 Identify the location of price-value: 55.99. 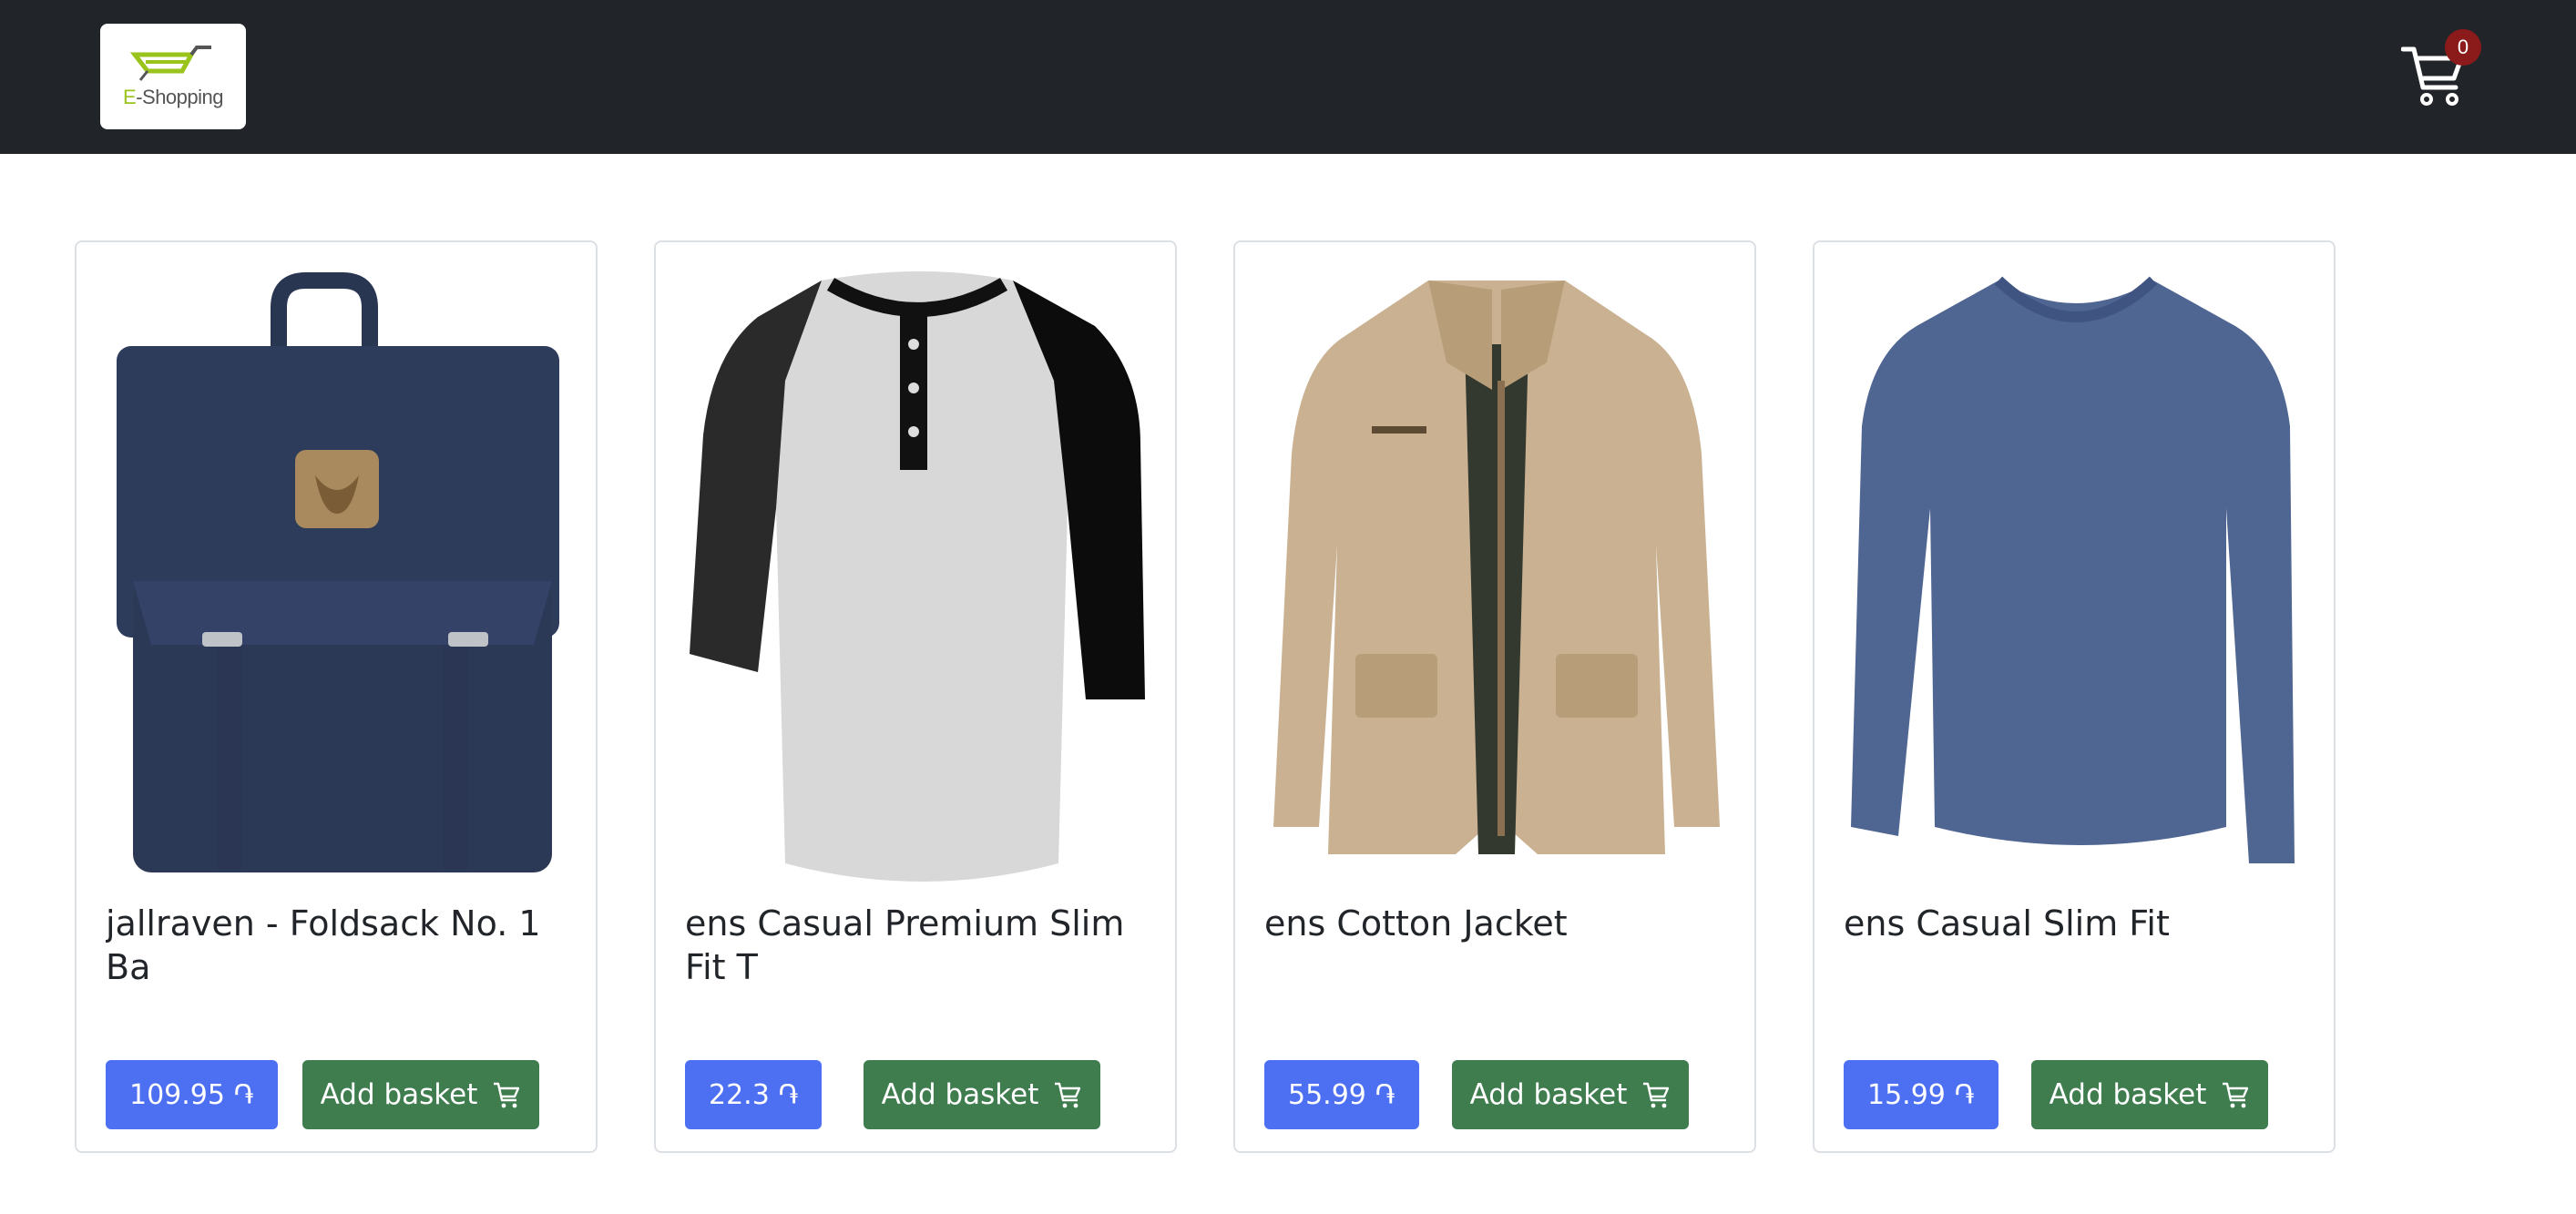
(1327, 1094).